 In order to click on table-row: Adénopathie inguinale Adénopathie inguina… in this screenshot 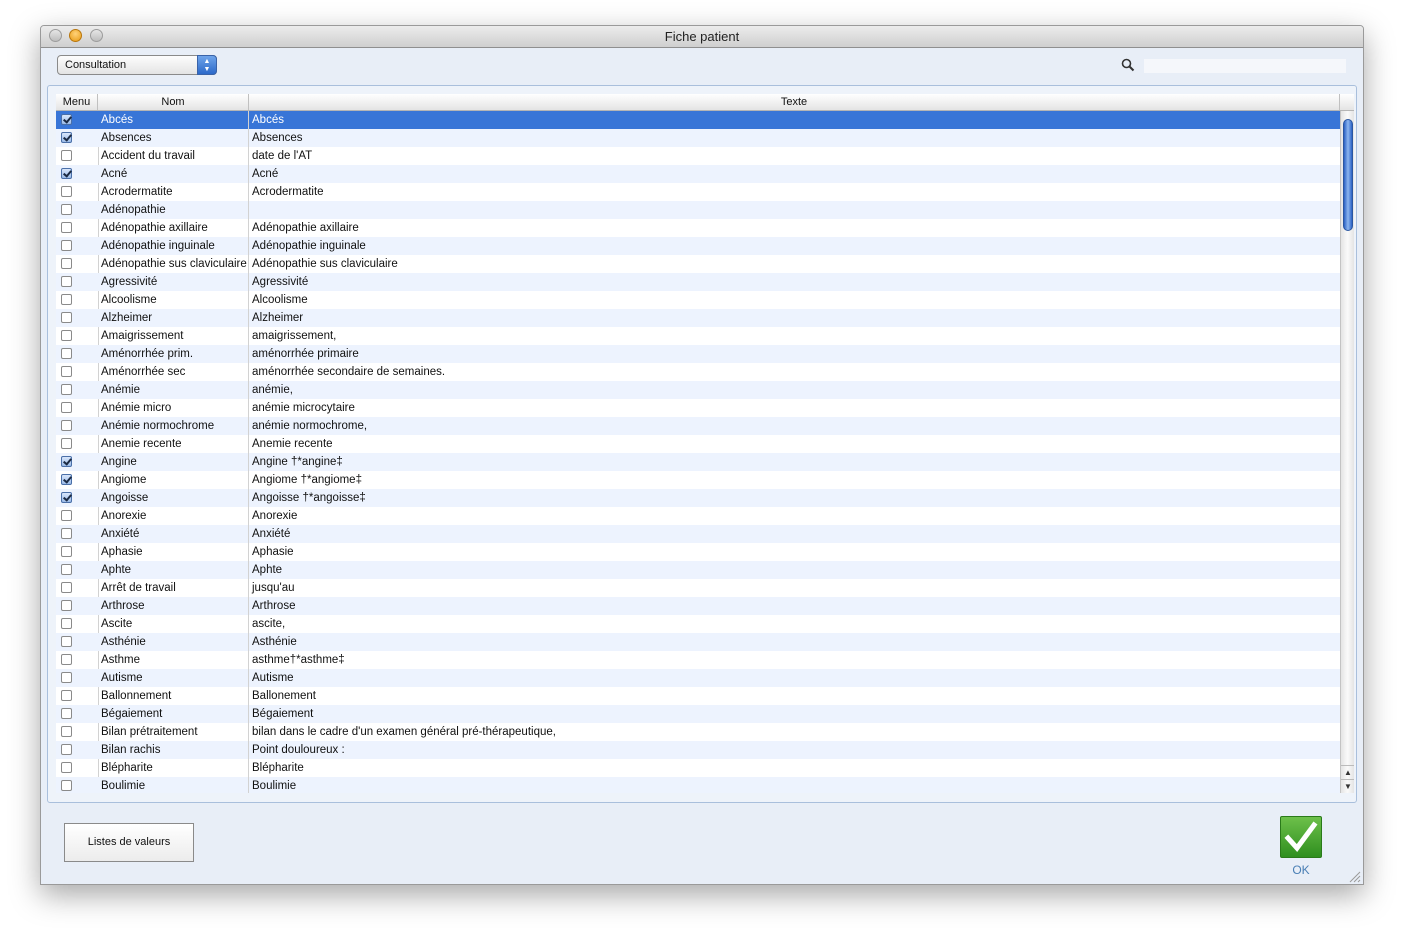, I will do `click(698, 246)`.